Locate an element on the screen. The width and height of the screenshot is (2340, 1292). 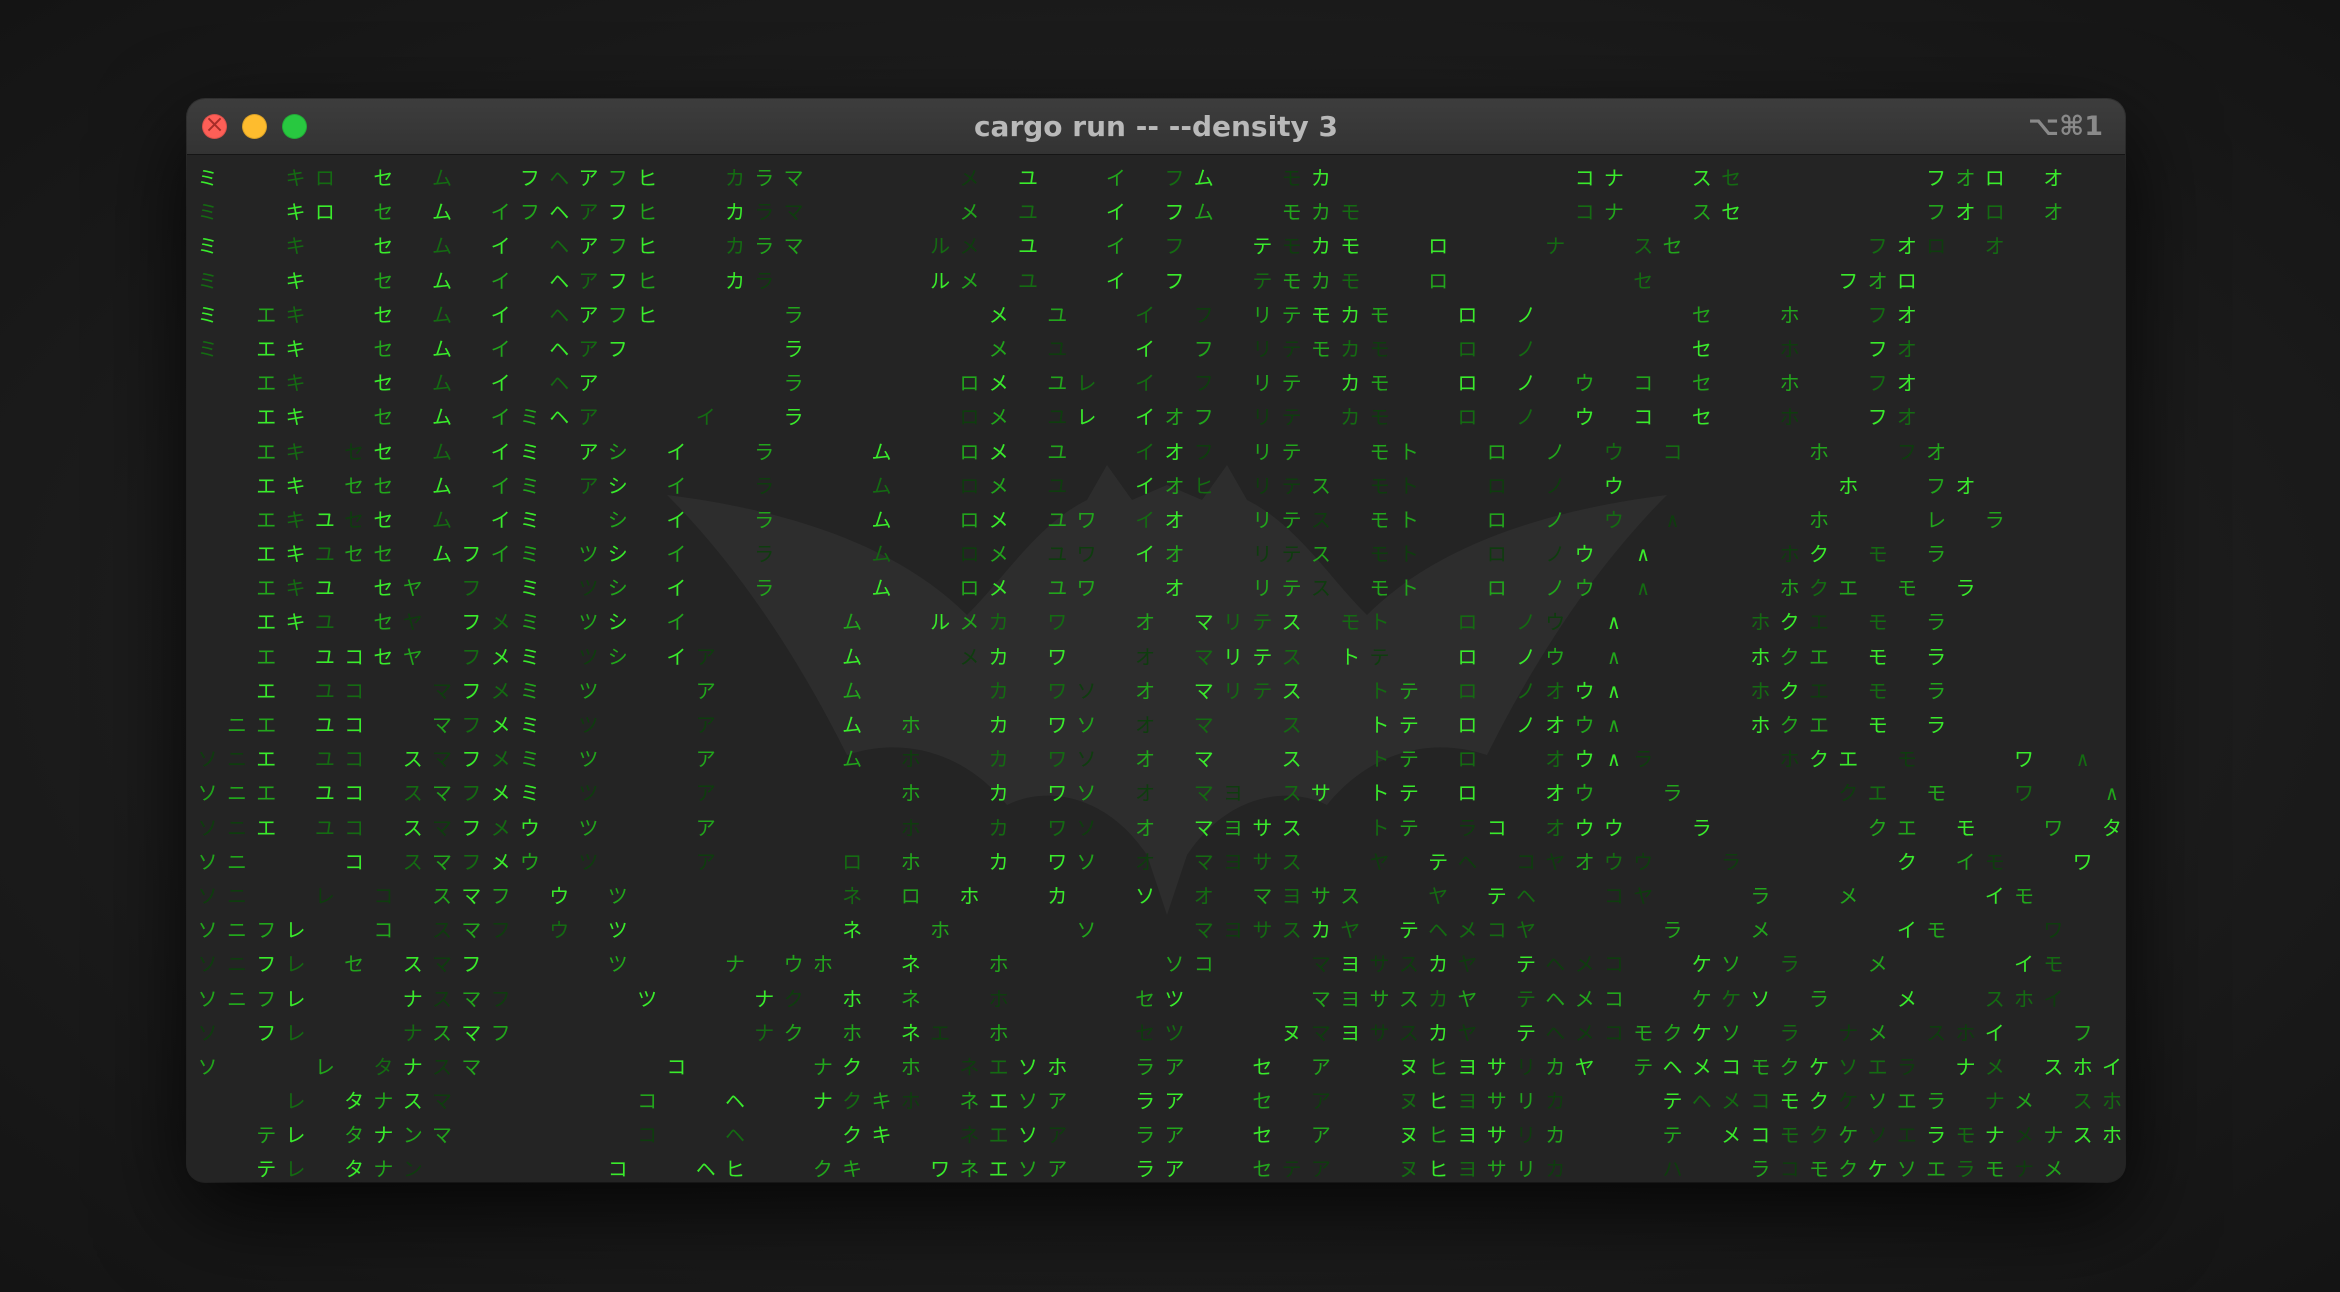
matrix-glyph: タ is located at coordinates (2111, 827).